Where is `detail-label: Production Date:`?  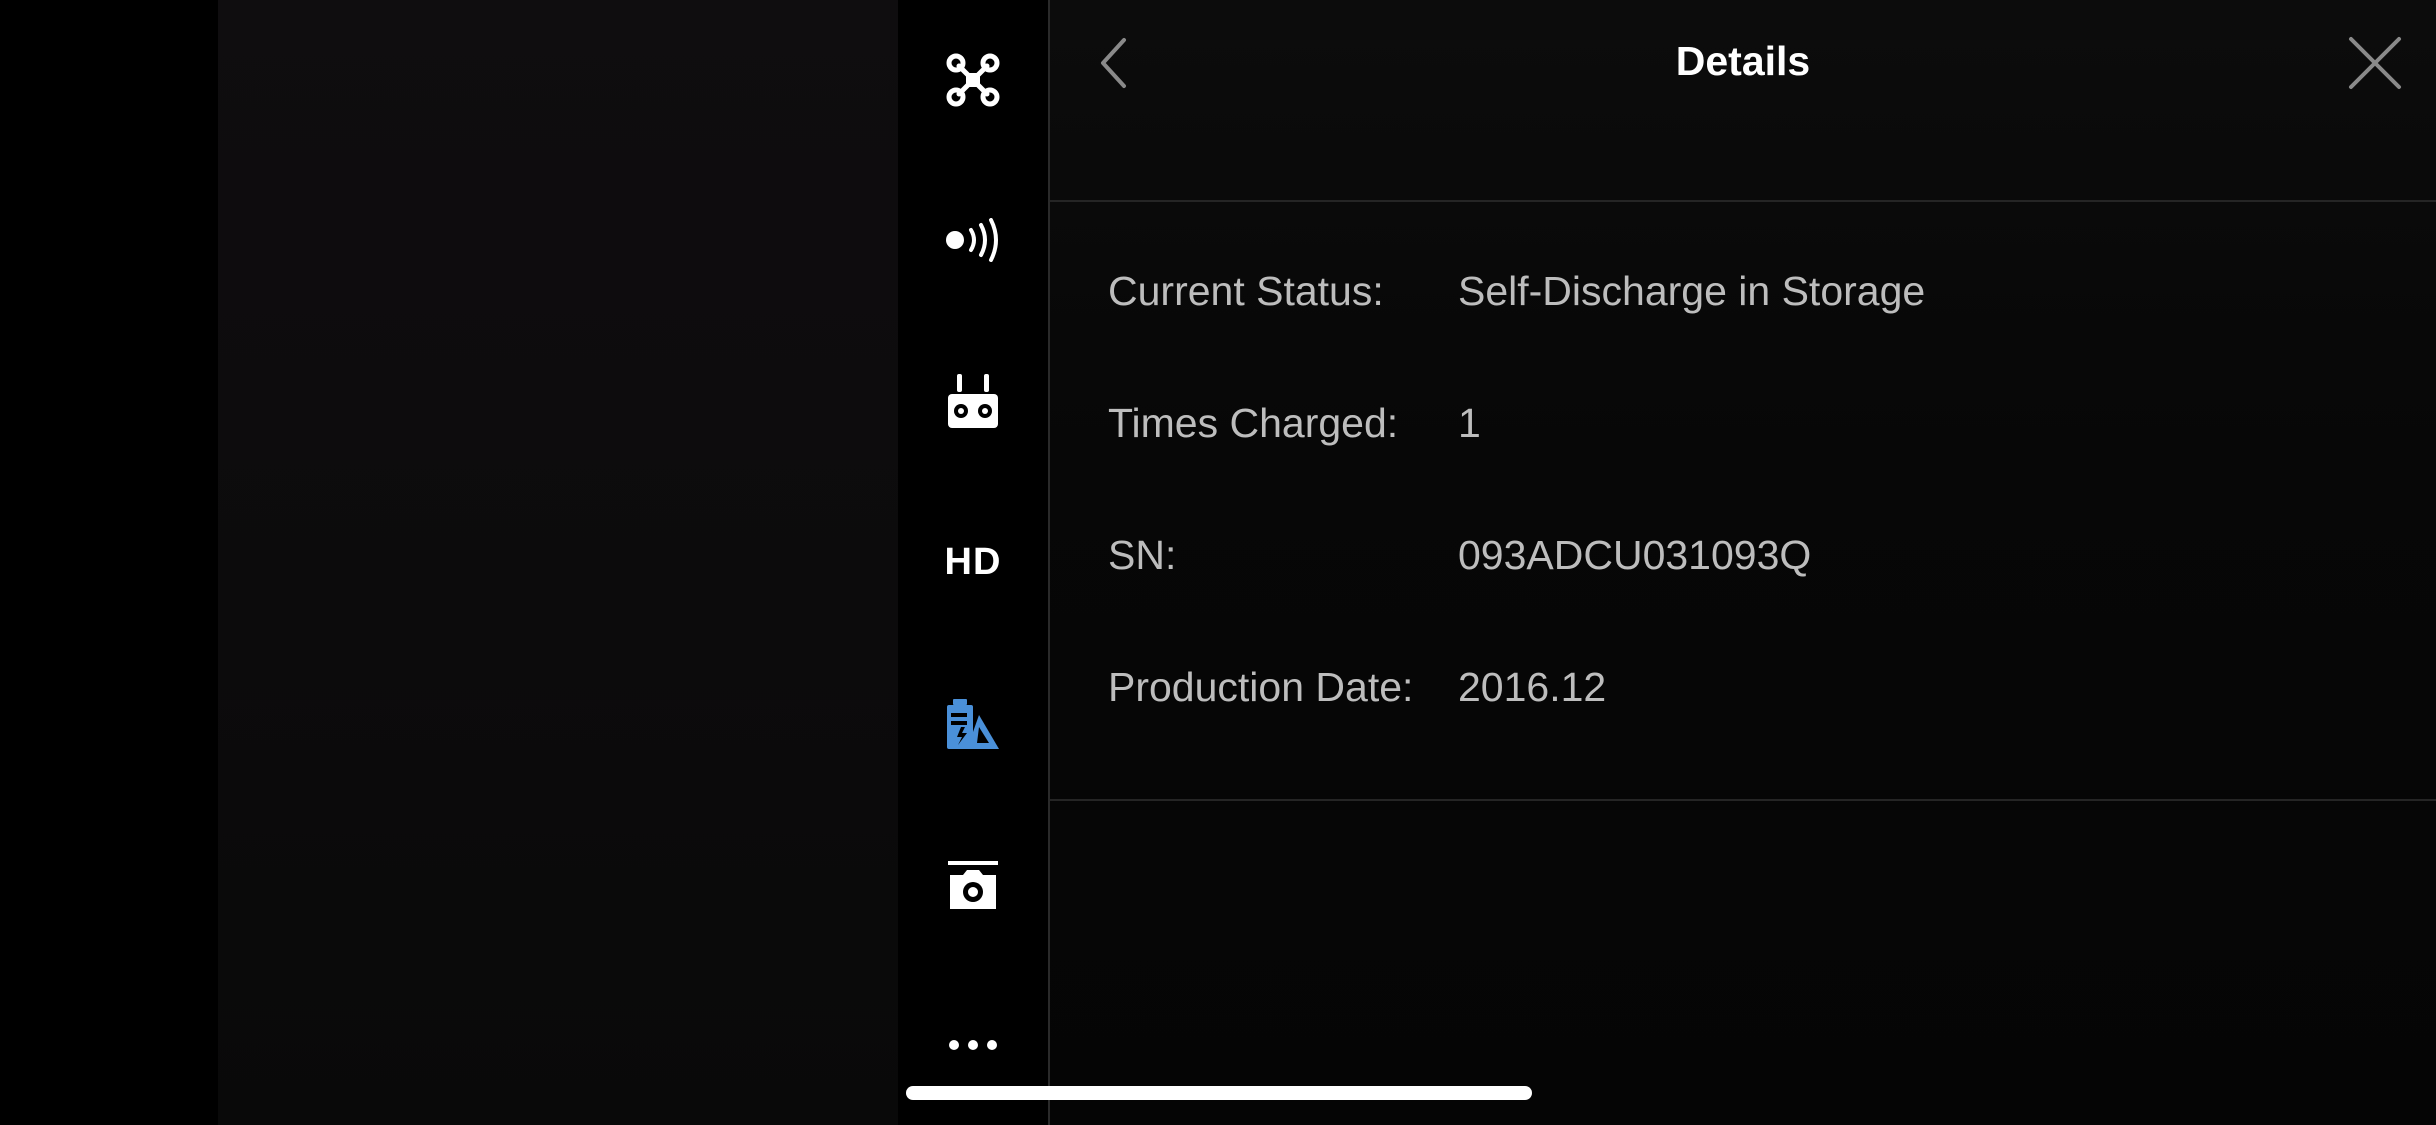
detail-label: Production Date: is located at coordinates (1261, 687).